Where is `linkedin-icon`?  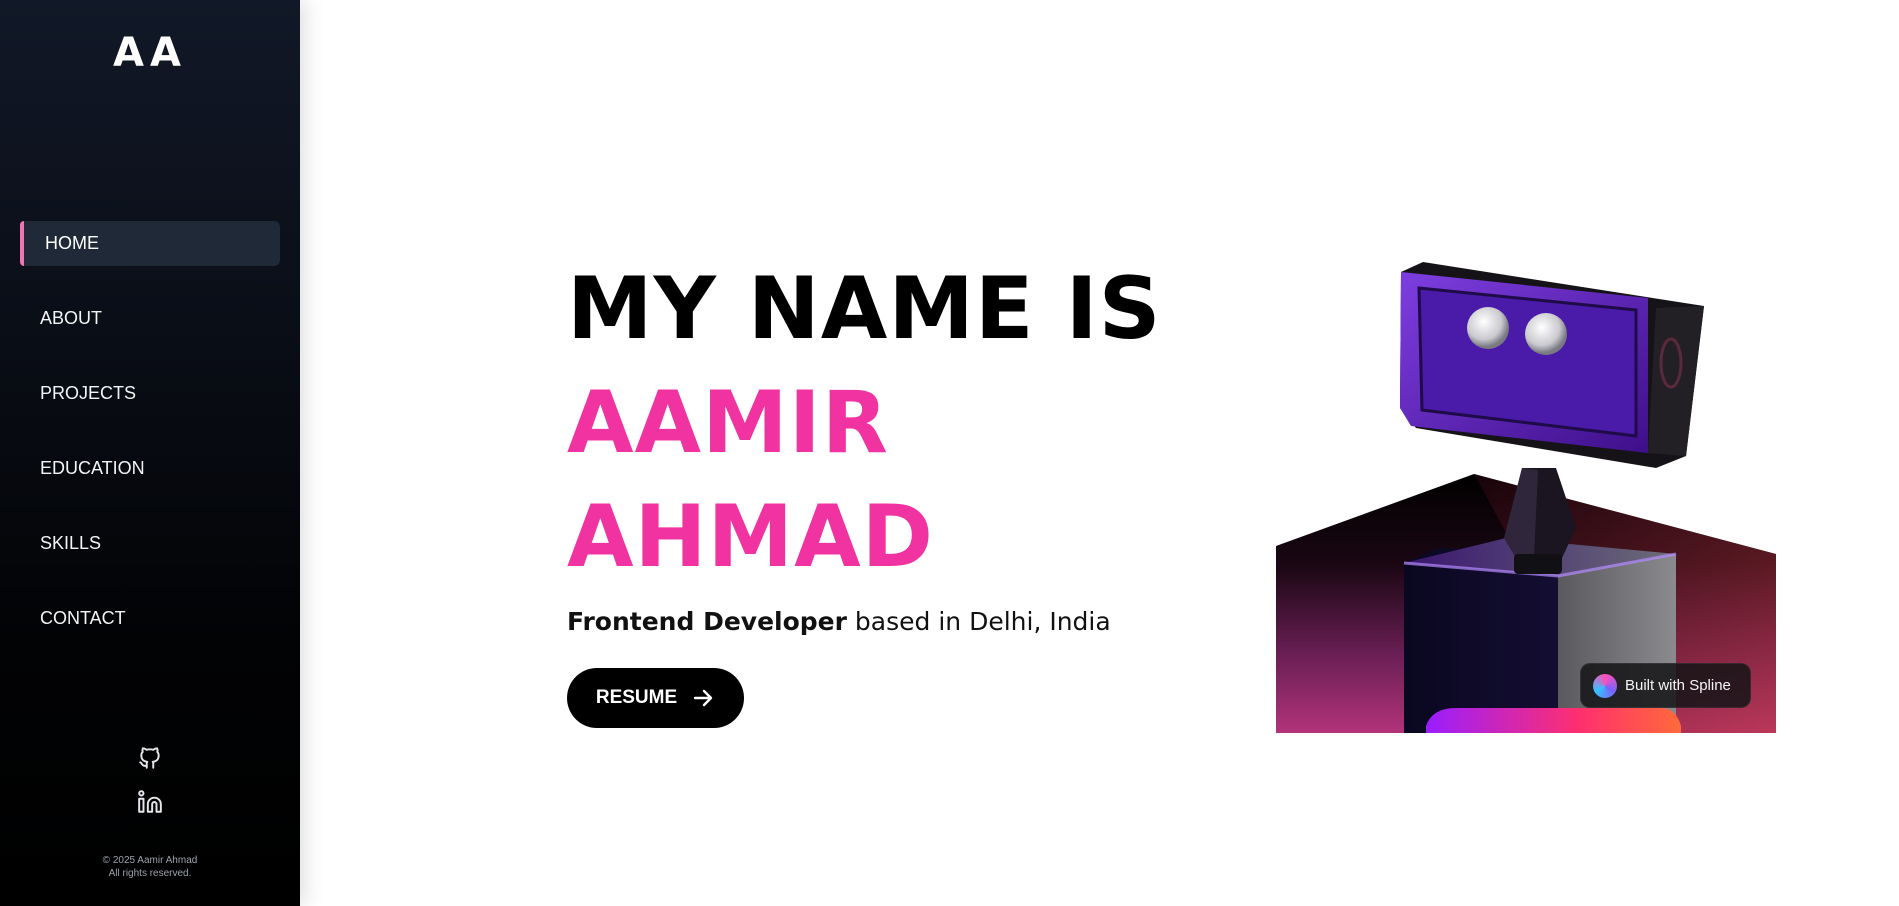
linkedin-icon is located at coordinates (150, 801).